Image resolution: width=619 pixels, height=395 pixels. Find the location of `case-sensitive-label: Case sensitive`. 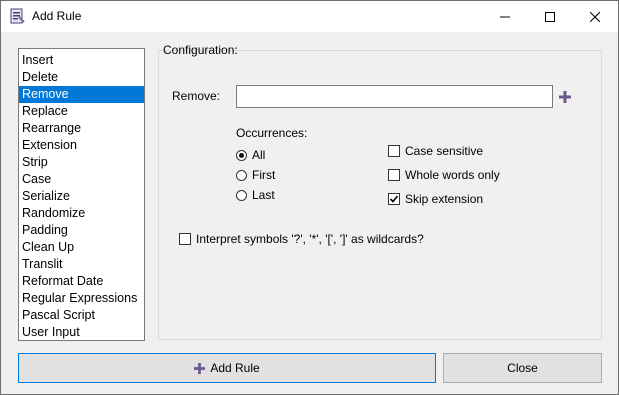

case-sensitive-label: Case sensitive is located at coordinates (444, 151).